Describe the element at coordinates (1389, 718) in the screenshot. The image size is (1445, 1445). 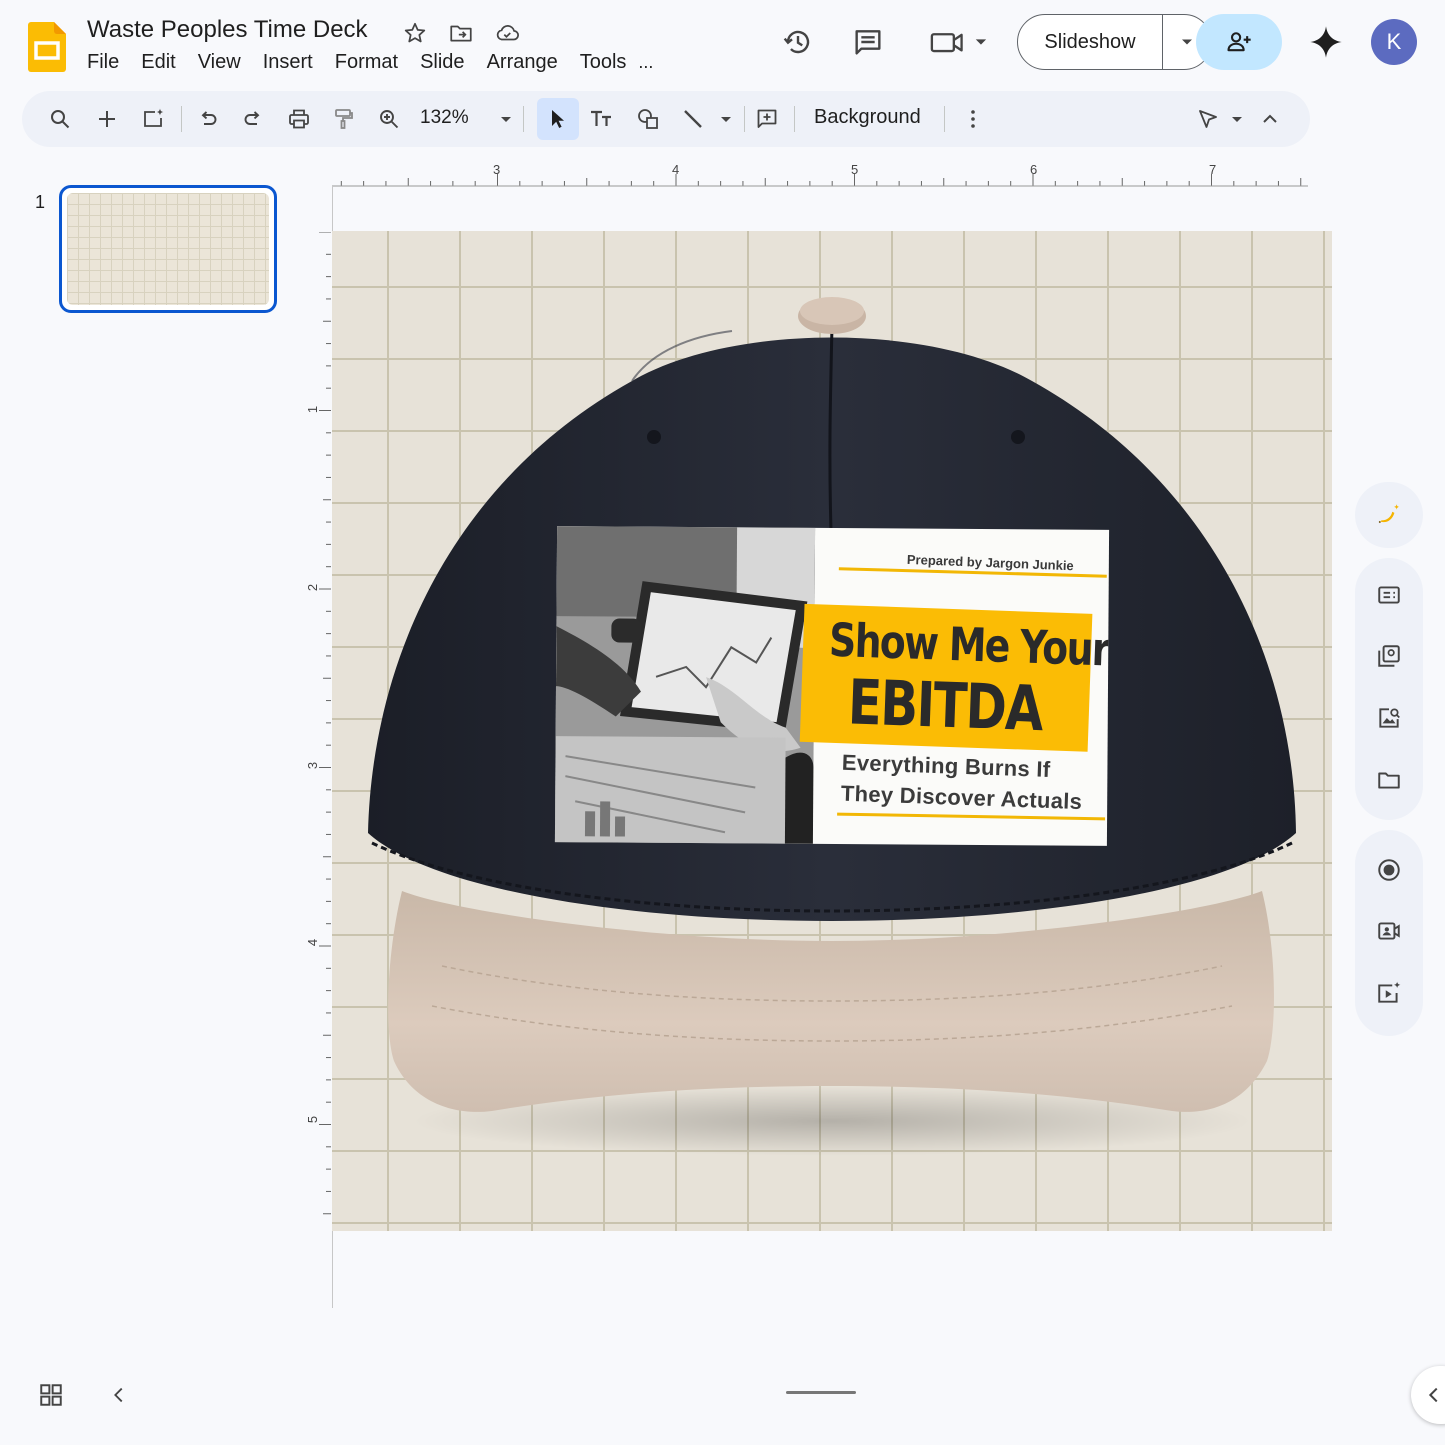
I see `image-search-icon` at that location.